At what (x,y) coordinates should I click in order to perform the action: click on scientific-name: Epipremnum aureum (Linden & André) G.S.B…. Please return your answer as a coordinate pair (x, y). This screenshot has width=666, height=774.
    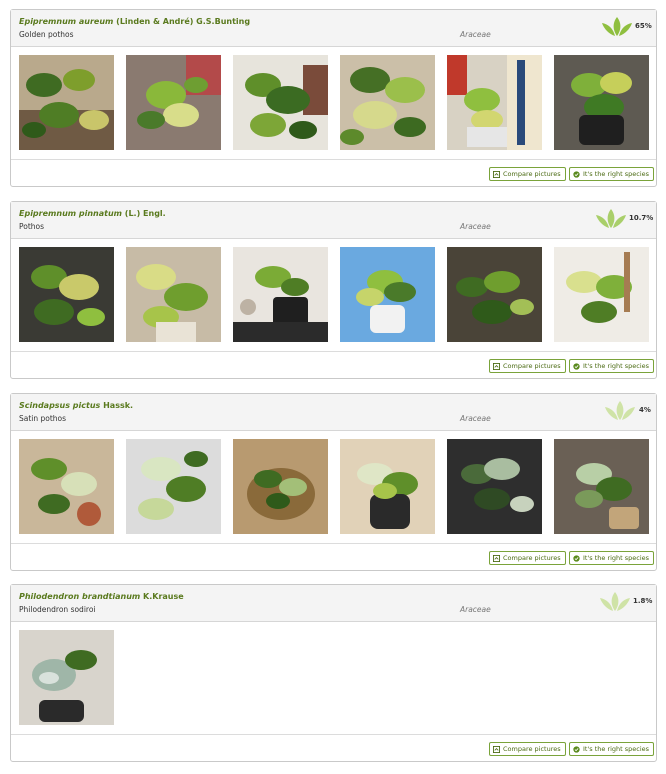
    Looking at the image, I should click on (134, 21).